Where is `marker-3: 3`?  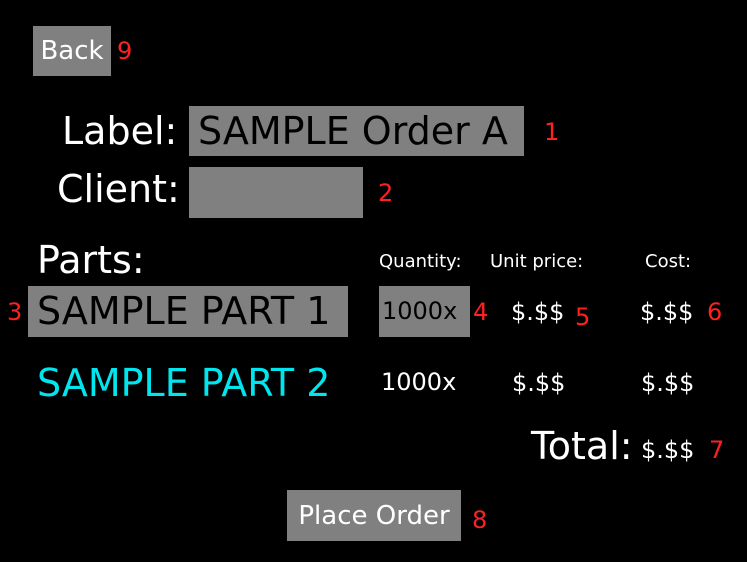
marker-3: 3 is located at coordinates (15, 312).